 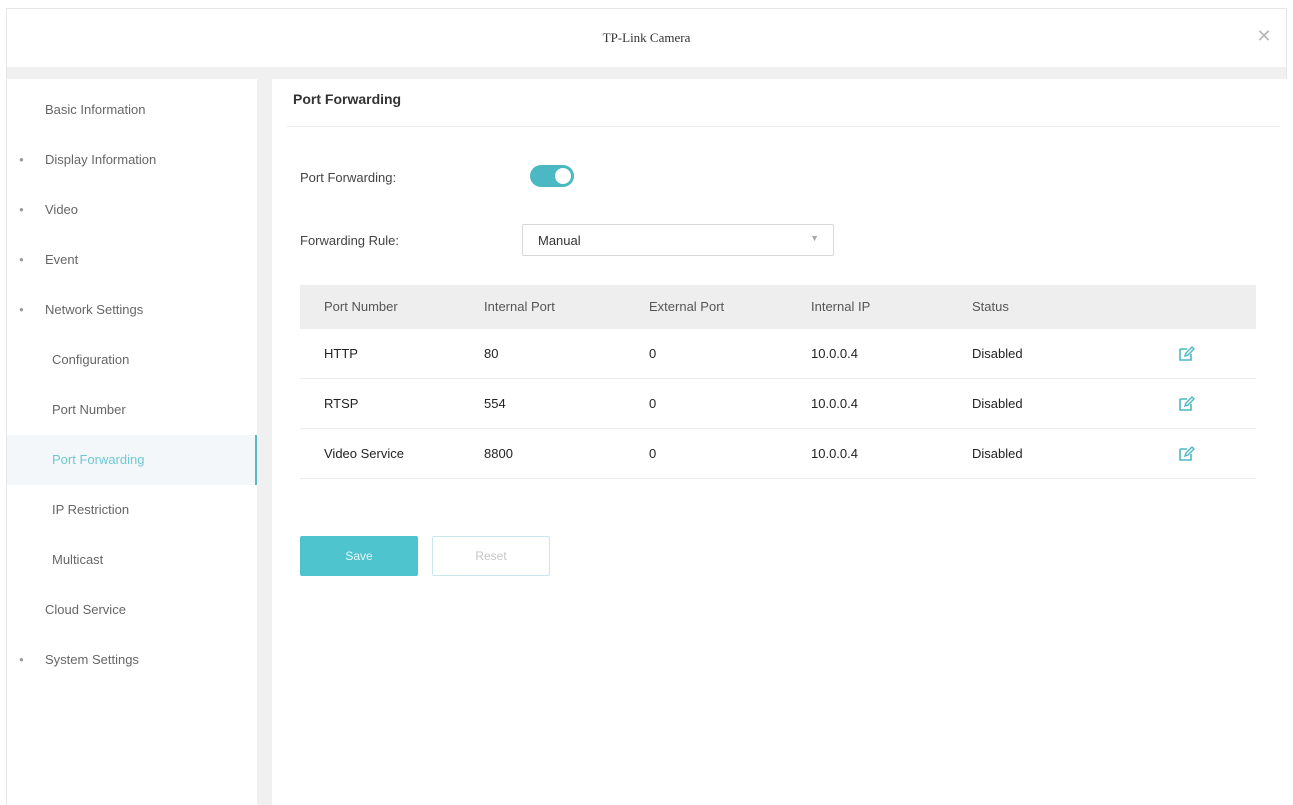 I want to click on cell-port-number: RTSP, so click(x=341, y=403).